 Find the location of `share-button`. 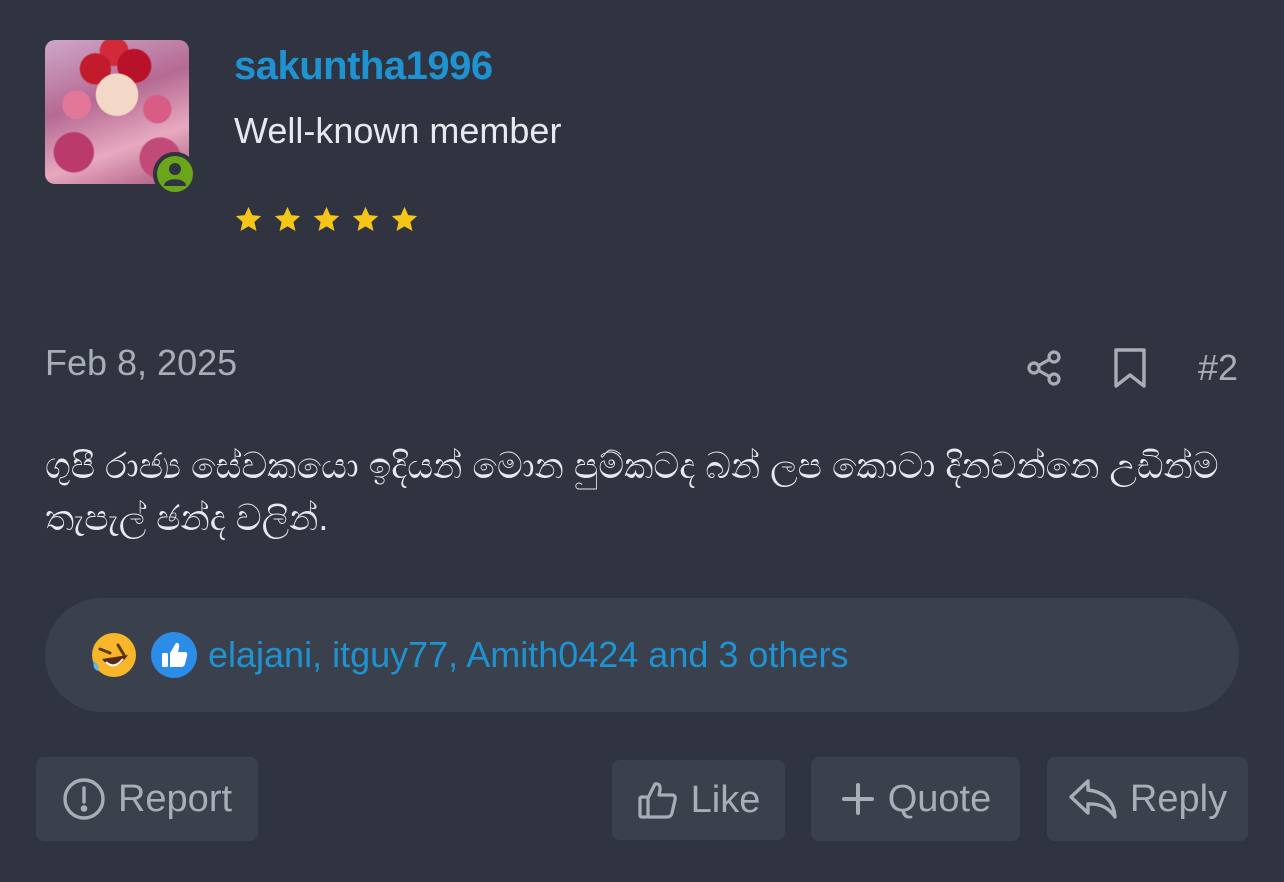

share-button is located at coordinates (1044, 368).